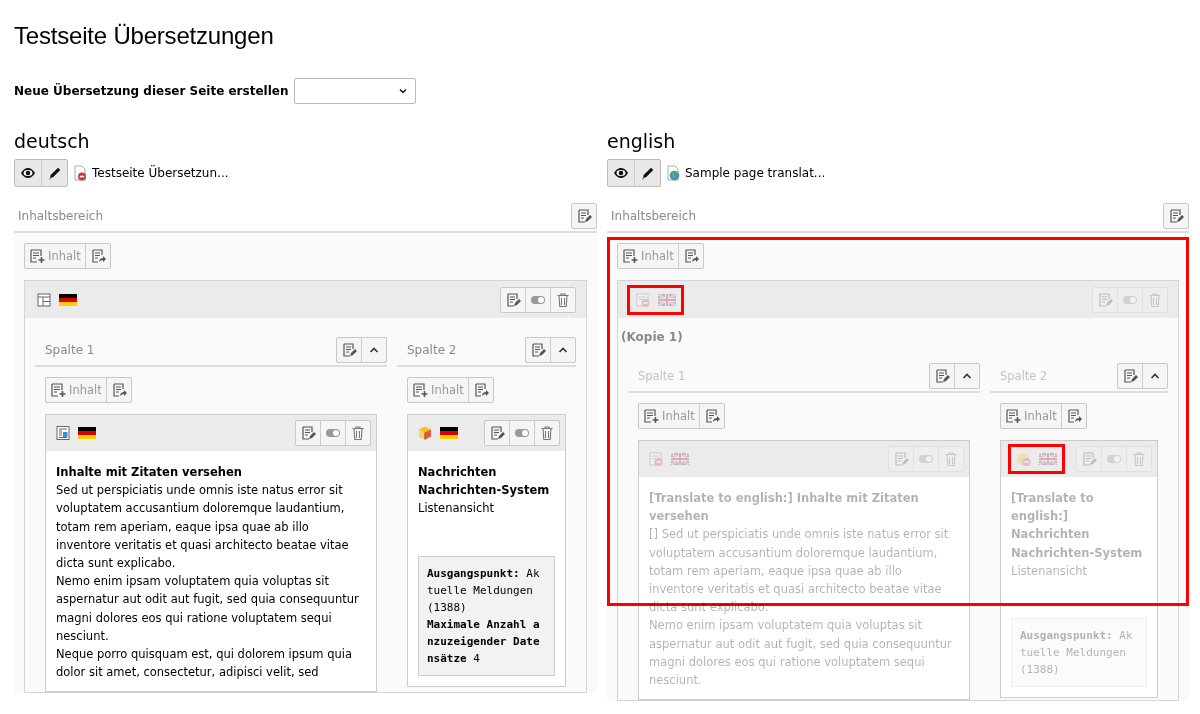 Image resolution: width=1200 pixels, height=714 pixels. What do you see at coordinates (203, 527) in the screenshot?
I see `paragraph: Sed ut perspiciatis unde omnis iste natus error sit voluptatem accusantium doloremque laudantium, totam rem aperiam, eaque ipsa quae ab illo inventore veritatis et quasi architecto beatae vitae dicta sunt explicabo.` at bounding box center [203, 527].